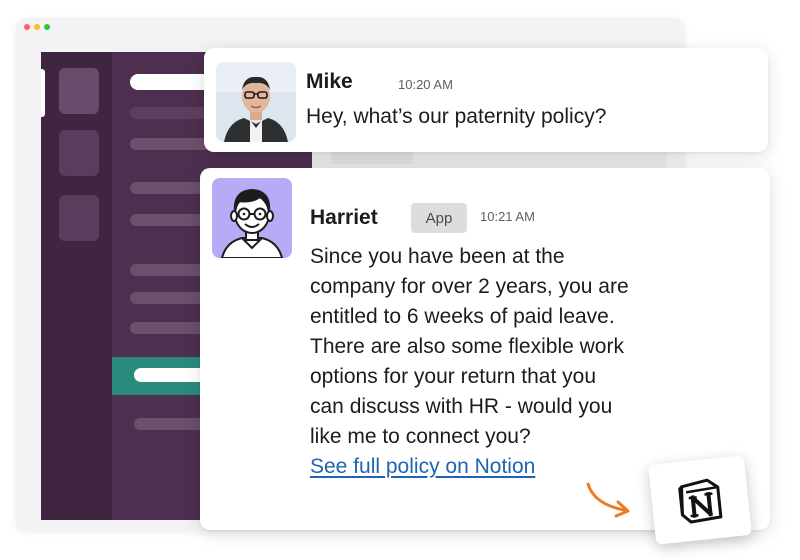 This screenshot has width=800, height=560. Describe the element at coordinates (469, 286) in the screenshot. I see `message-line: company for over 2 years, you are` at that location.